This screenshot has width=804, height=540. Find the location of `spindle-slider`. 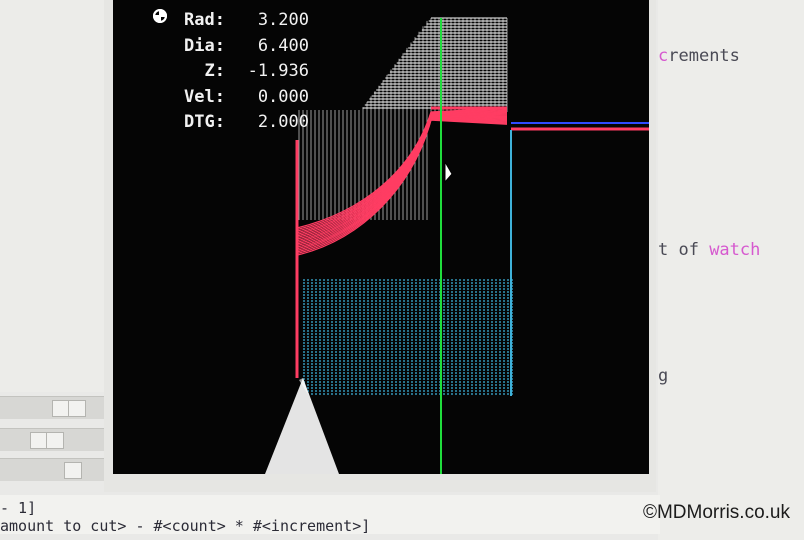

spindle-slider is located at coordinates (52, 469).